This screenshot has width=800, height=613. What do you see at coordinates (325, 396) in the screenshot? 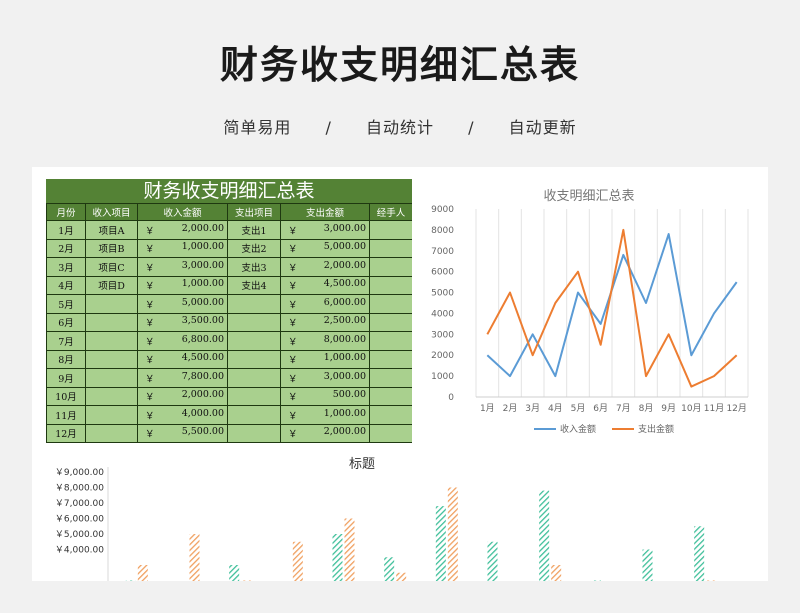
I see `expense-amount-cell: ￥ 500.00` at bounding box center [325, 396].